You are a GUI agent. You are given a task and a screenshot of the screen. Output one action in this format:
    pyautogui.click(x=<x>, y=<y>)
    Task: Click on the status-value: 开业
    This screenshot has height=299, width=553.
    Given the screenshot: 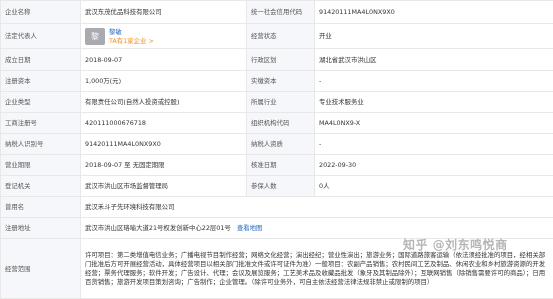 What is the action you would take?
    pyautogui.click(x=434, y=36)
    